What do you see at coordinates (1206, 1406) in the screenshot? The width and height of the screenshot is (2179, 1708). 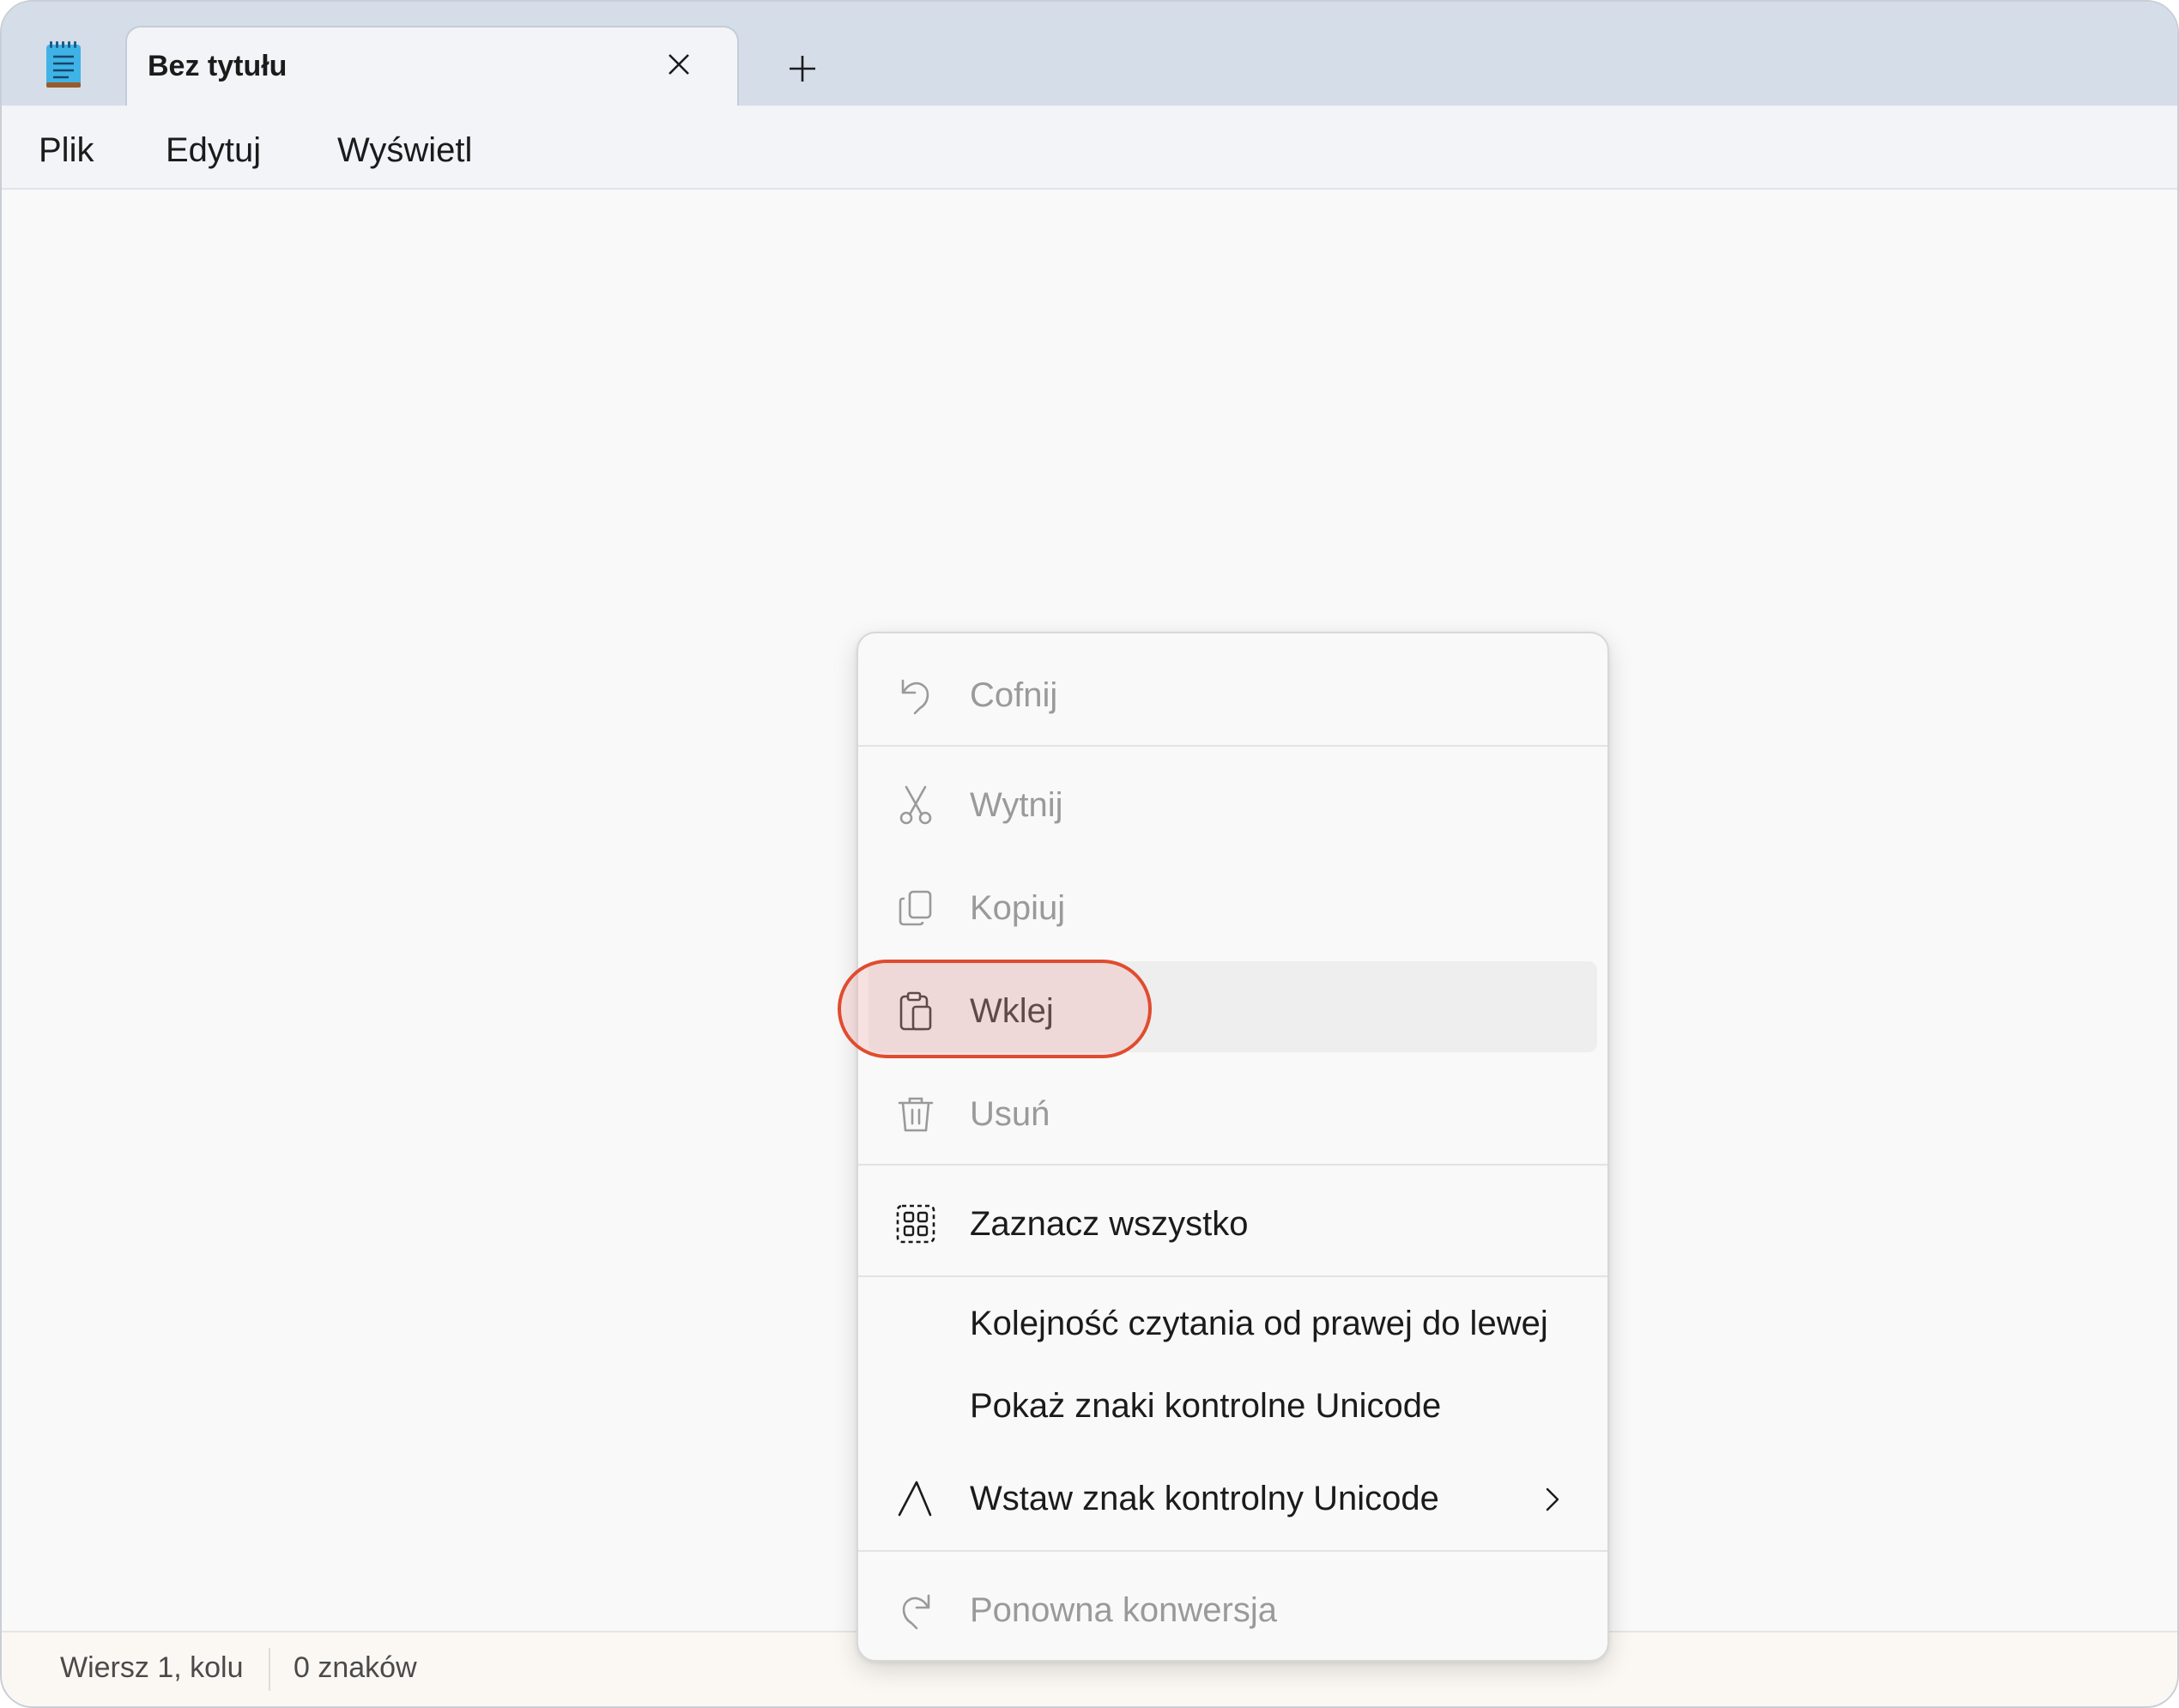 I see `menu-item-label: Pokaż znaki kontrolne Unicode` at bounding box center [1206, 1406].